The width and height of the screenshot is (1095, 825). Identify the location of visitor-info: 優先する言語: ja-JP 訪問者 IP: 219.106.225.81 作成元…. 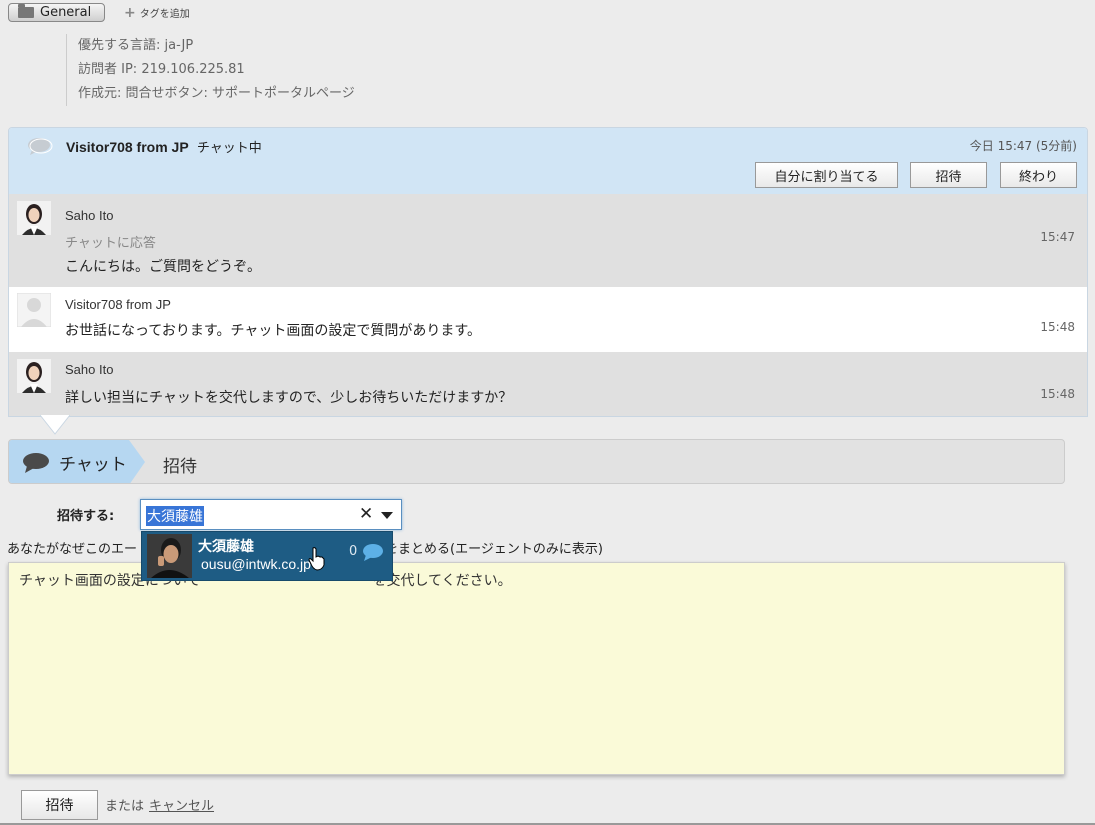
(210, 70).